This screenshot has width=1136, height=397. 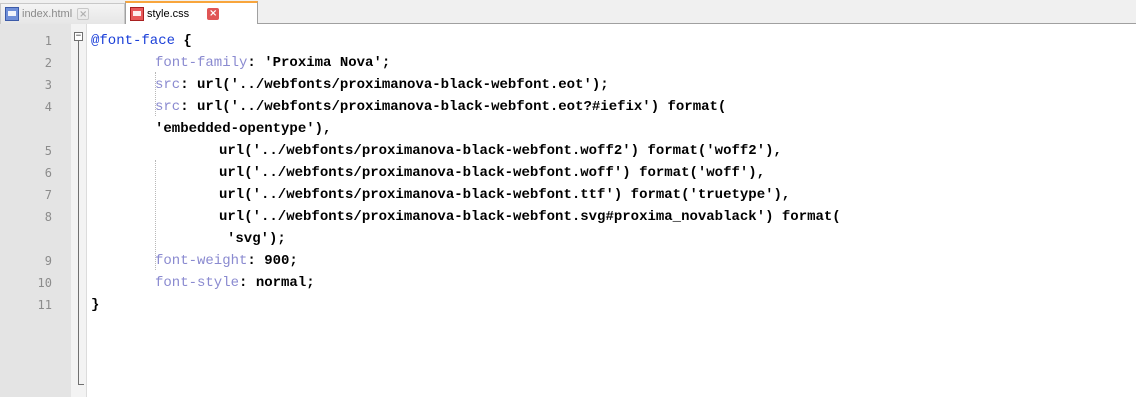 What do you see at coordinates (48, 85) in the screenshot?
I see `line-number: 3` at bounding box center [48, 85].